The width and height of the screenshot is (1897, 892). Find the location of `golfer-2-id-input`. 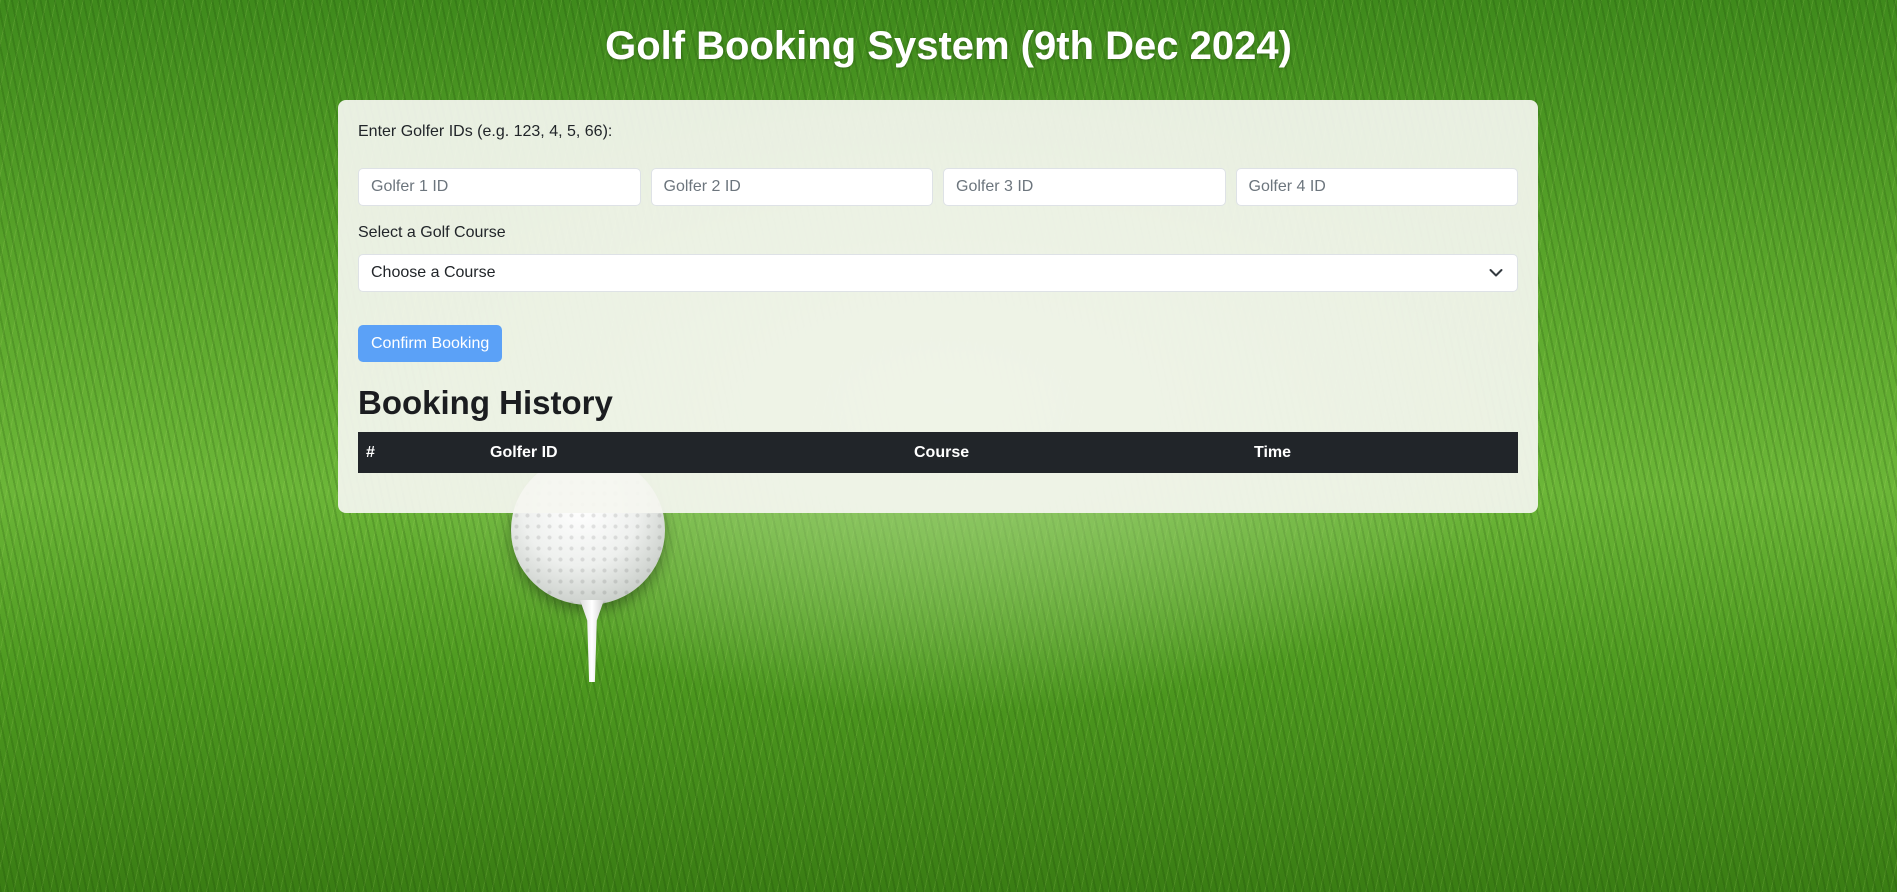

golfer-2-id-input is located at coordinates (791, 187).